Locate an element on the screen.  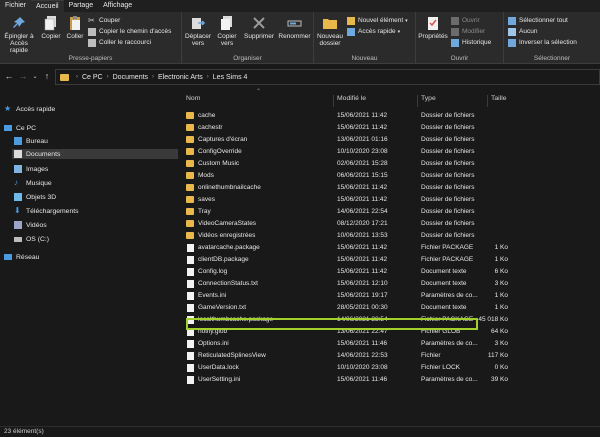
nav-item-documents: Documents is located at coordinates (95, 154).